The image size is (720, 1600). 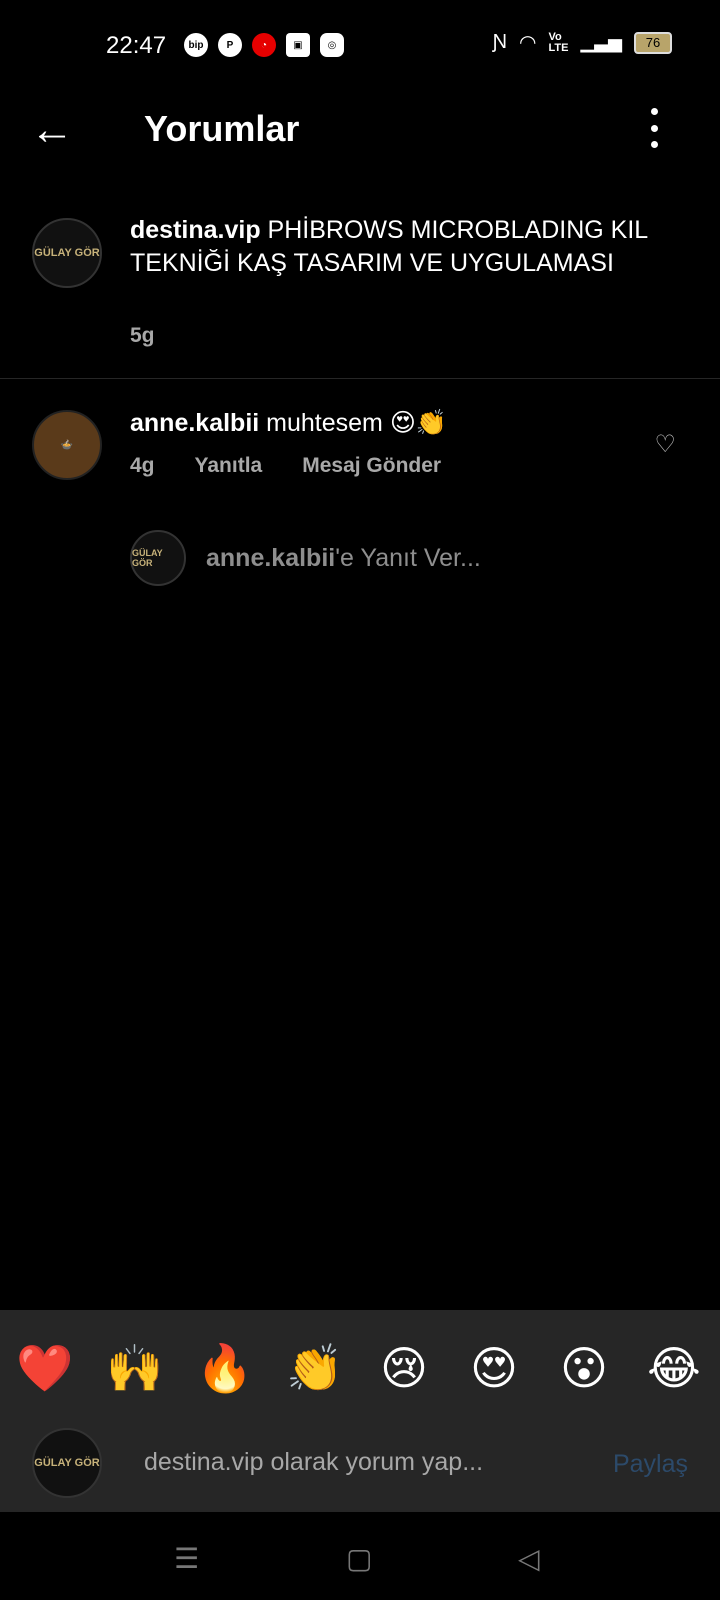 What do you see at coordinates (654, 128) in the screenshot?
I see `more-options-icon` at bounding box center [654, 128].